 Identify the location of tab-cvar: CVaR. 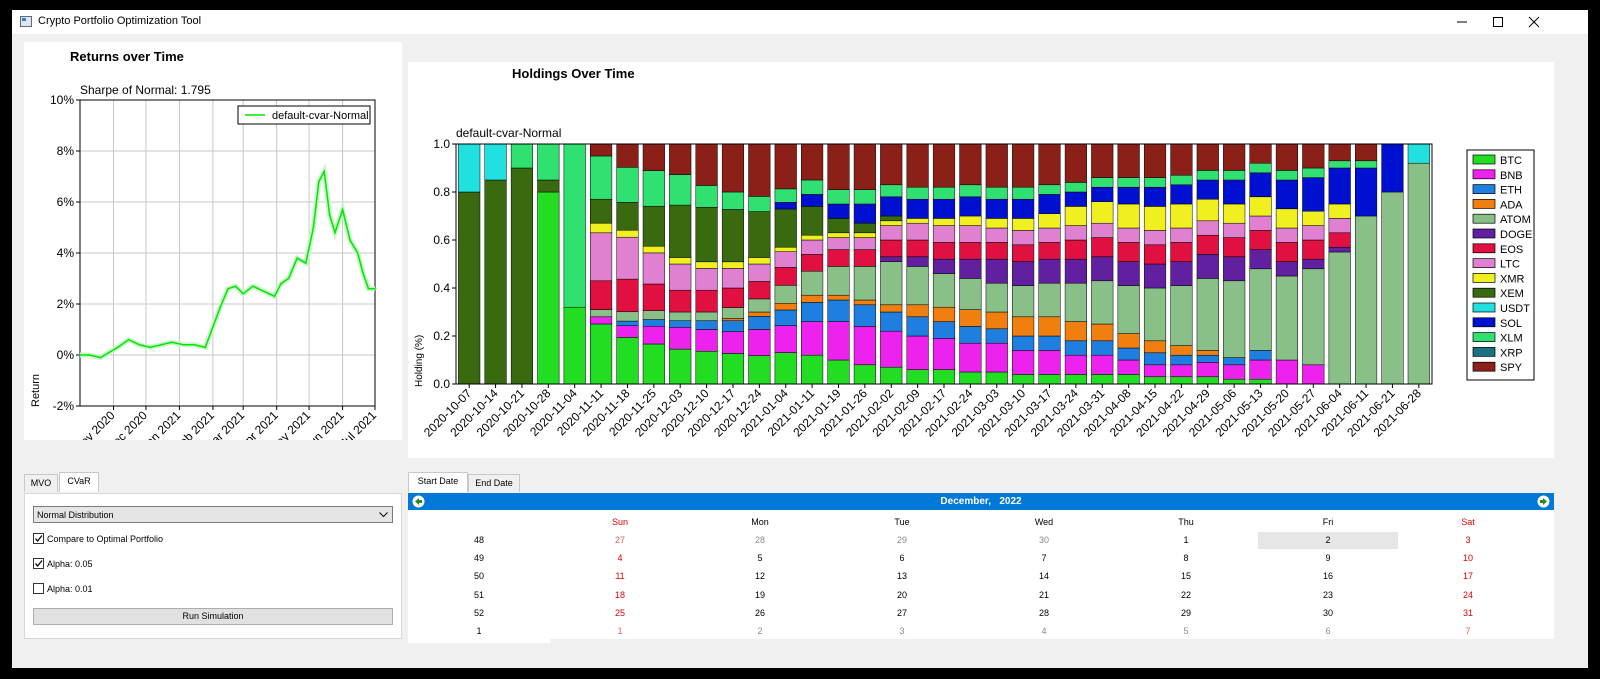
(79, 482).